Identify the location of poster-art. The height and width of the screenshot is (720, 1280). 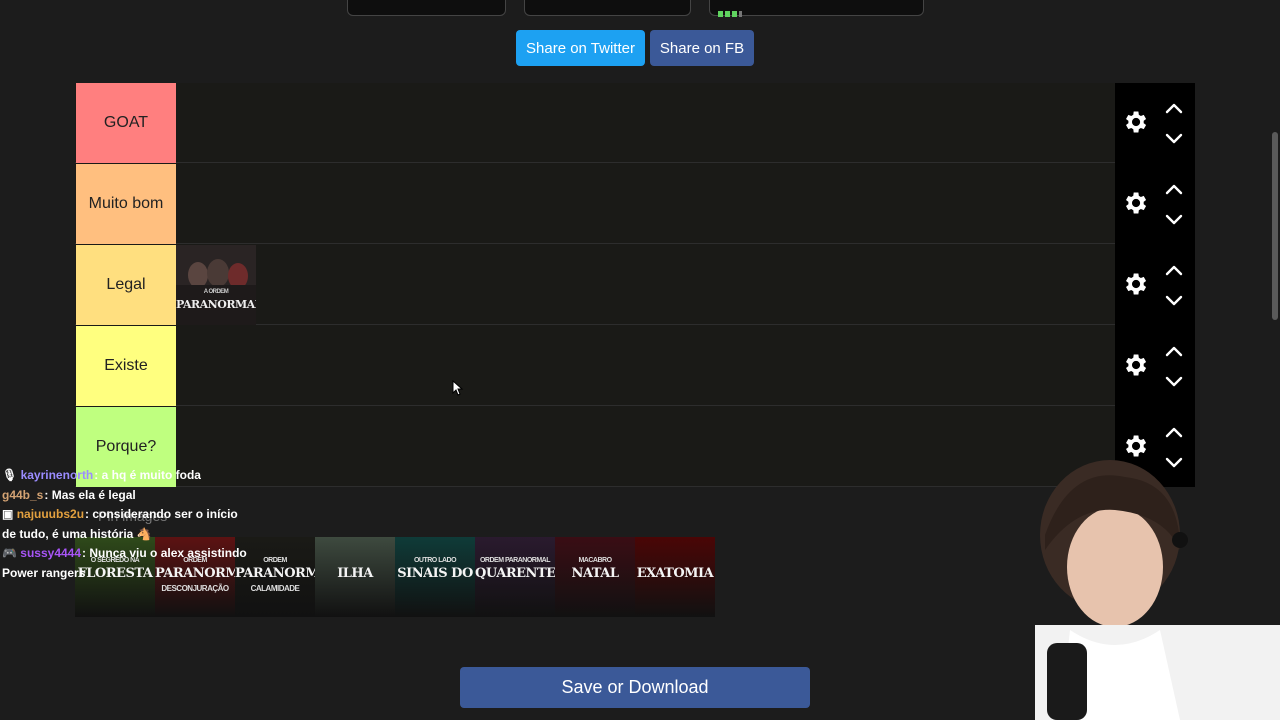
(216, 285).